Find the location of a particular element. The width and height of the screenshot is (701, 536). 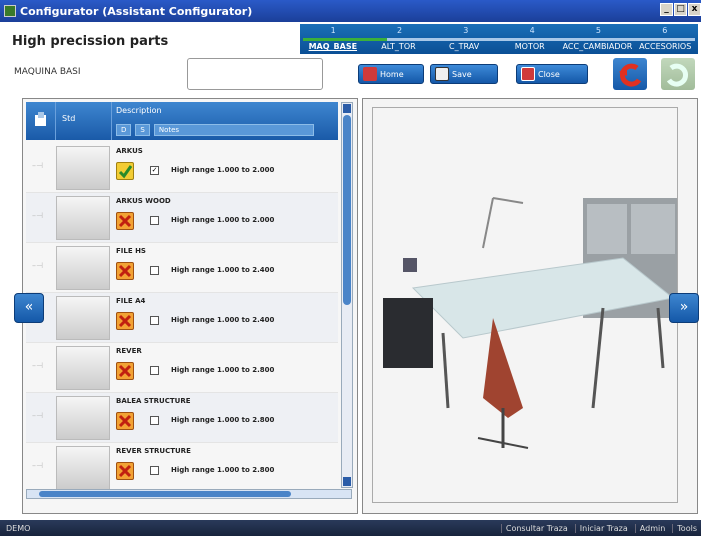

description-header: Description is located at coordinates (139, 110).